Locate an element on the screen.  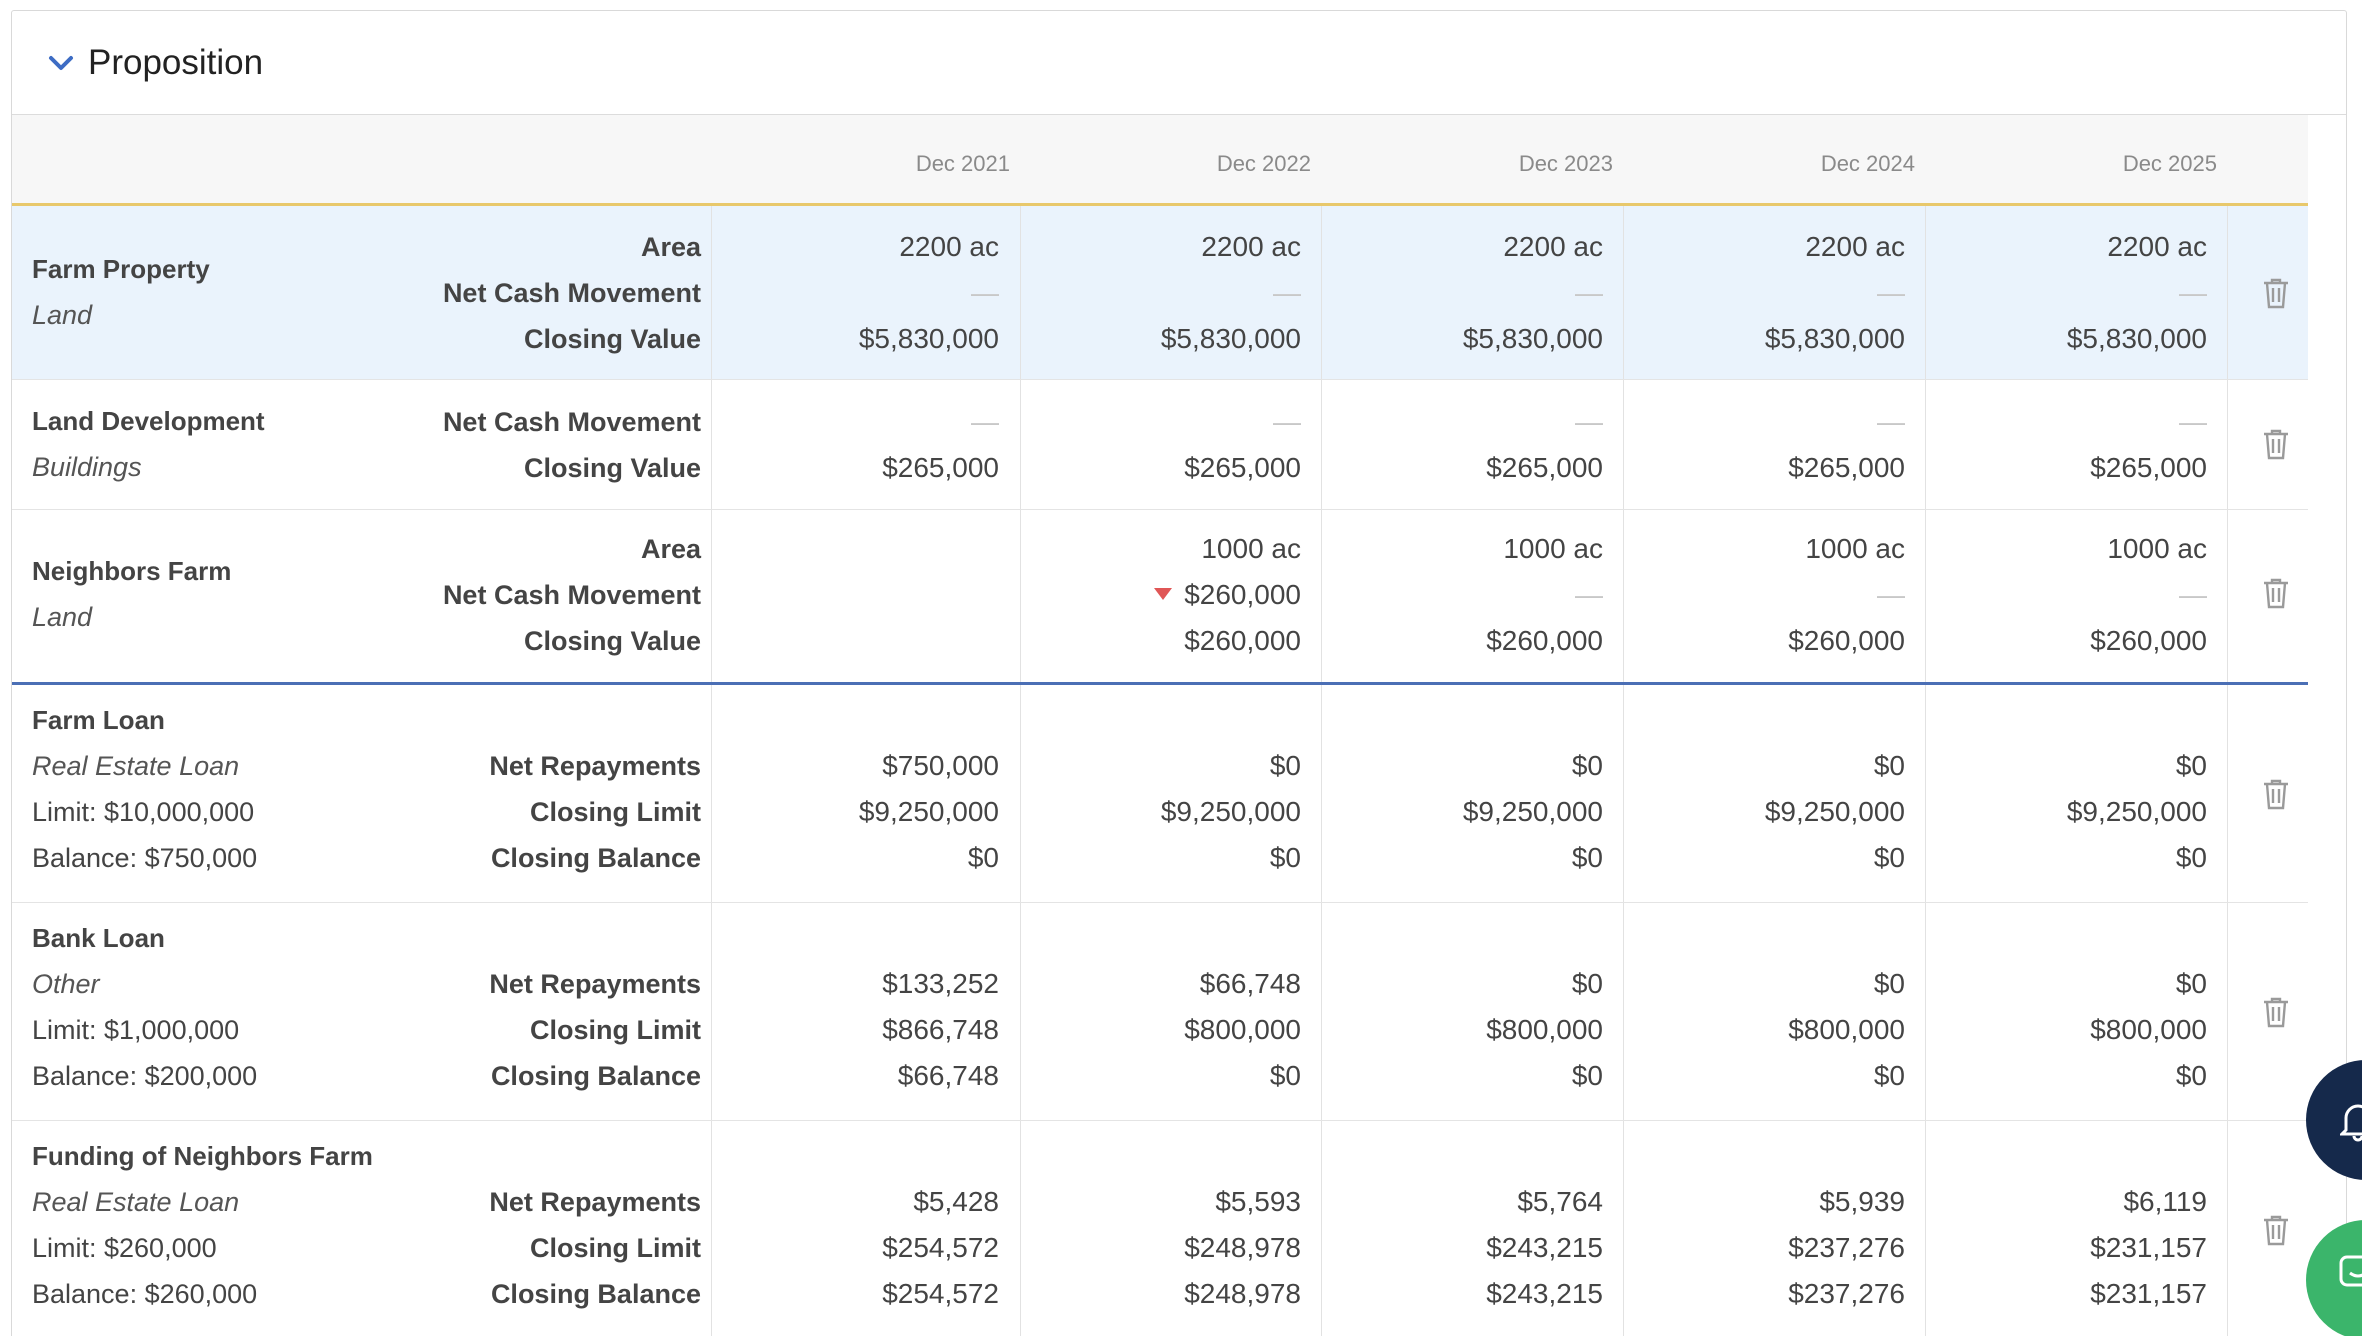
decrease-triangle-icon is located at coordinates (1163, 593).